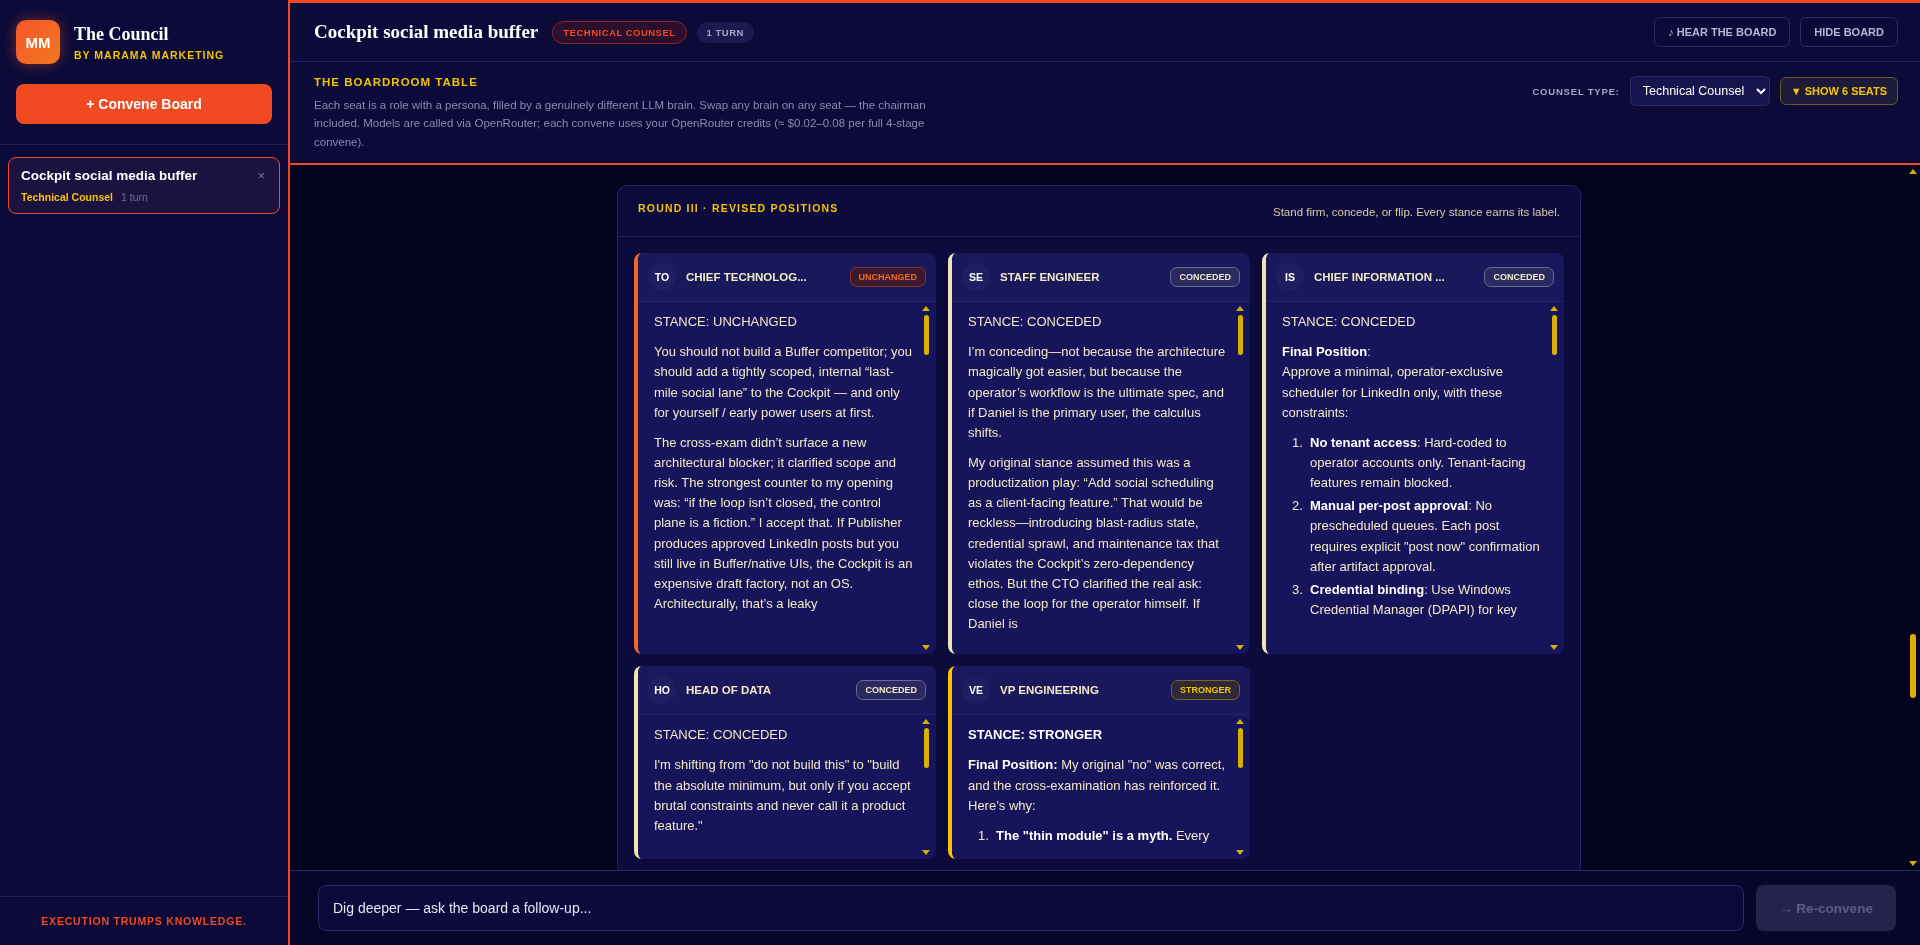 Image resolution: width=1920 pixels, height=945 pixels. I want to click on app-subtitle: BY MARAMA MARKETING, so click(149, 54).